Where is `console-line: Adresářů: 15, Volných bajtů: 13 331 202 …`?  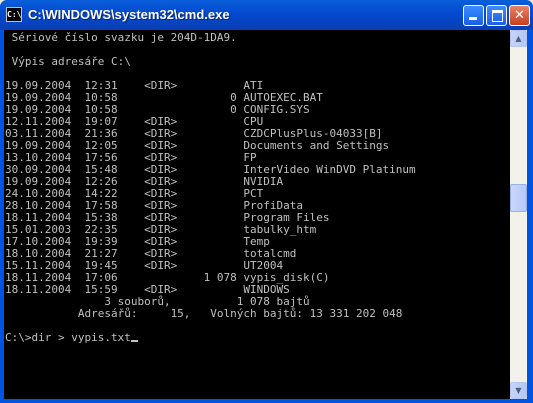 console-line: Adresářů: 15, Volných bajtů: 13 331 202 … is located at coordinates (204, 313).